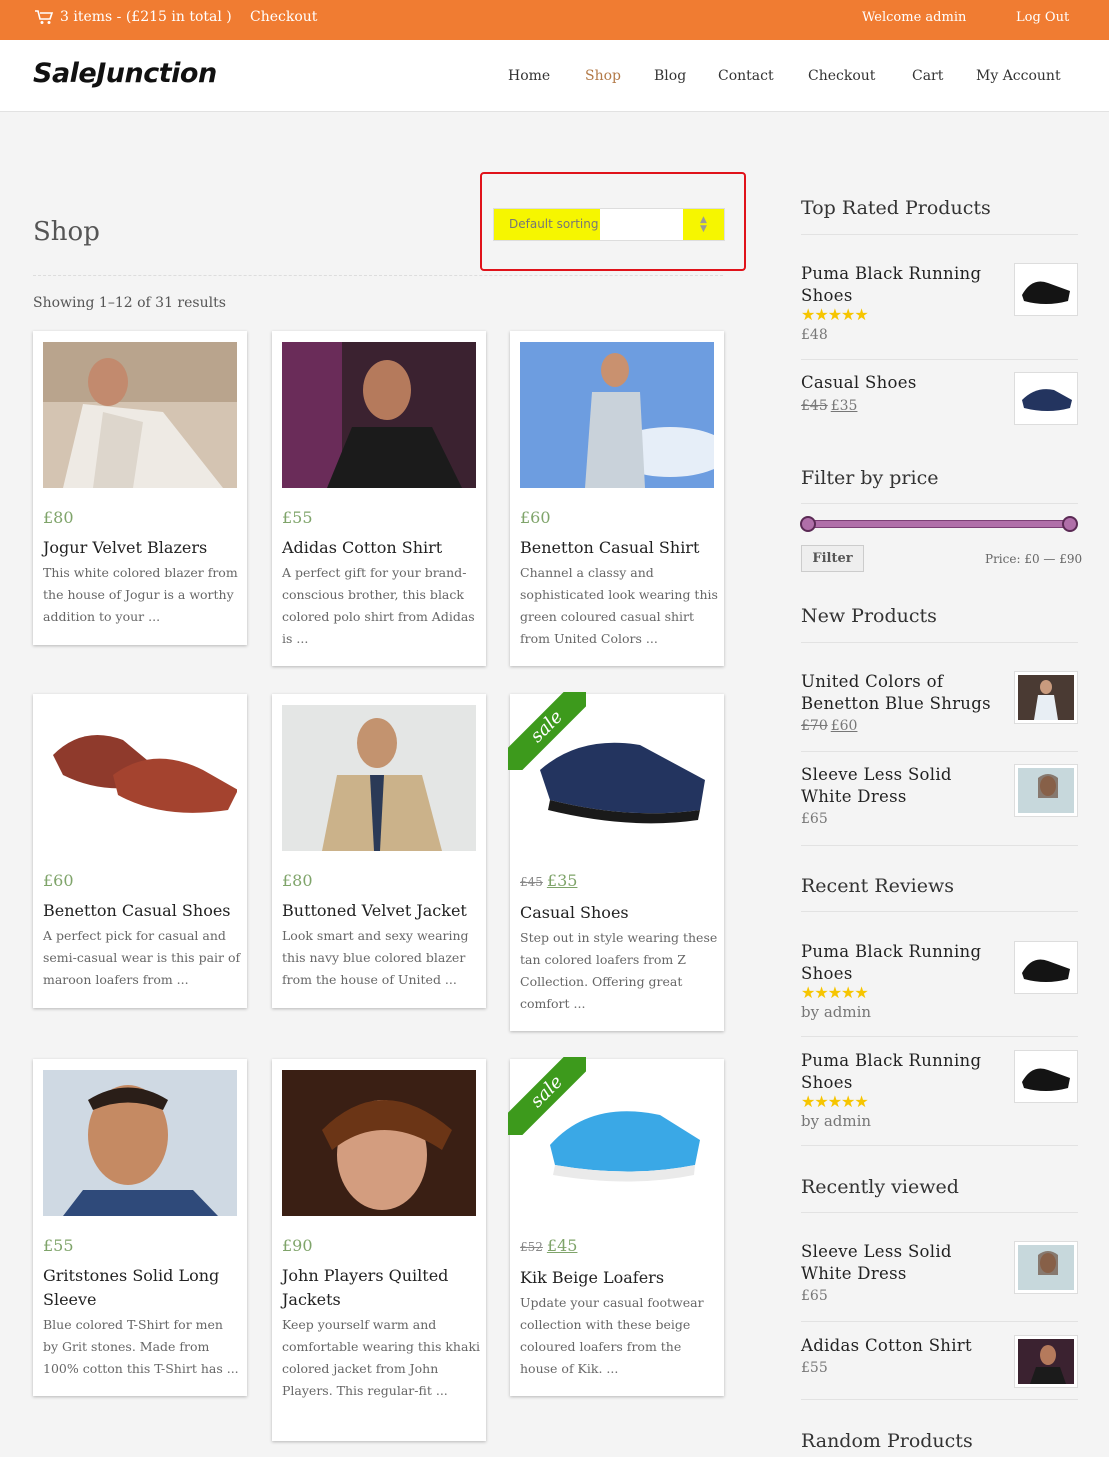 The width and height of the screenshot is (1109, 1457). What do you see at coordinates (603, 76) in the screenshot?
I see `nav-shop: Shop` at bounding box center [603, 76].